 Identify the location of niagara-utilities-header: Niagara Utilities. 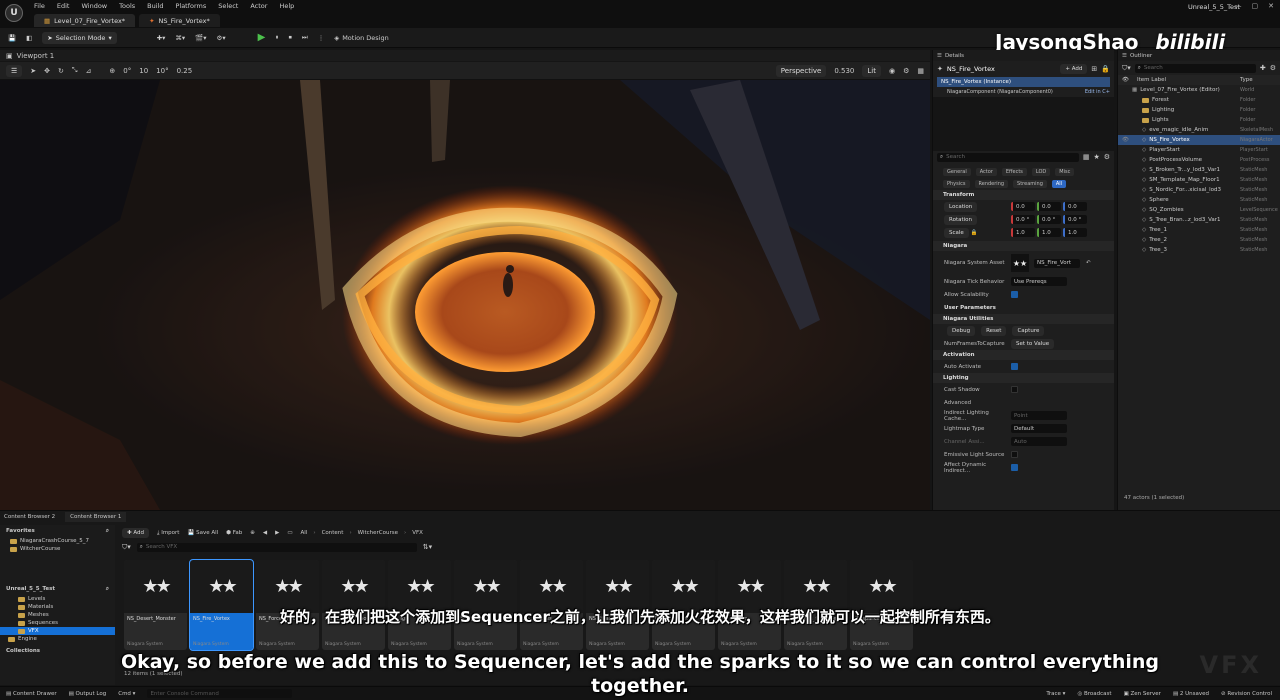
(1023, 319).